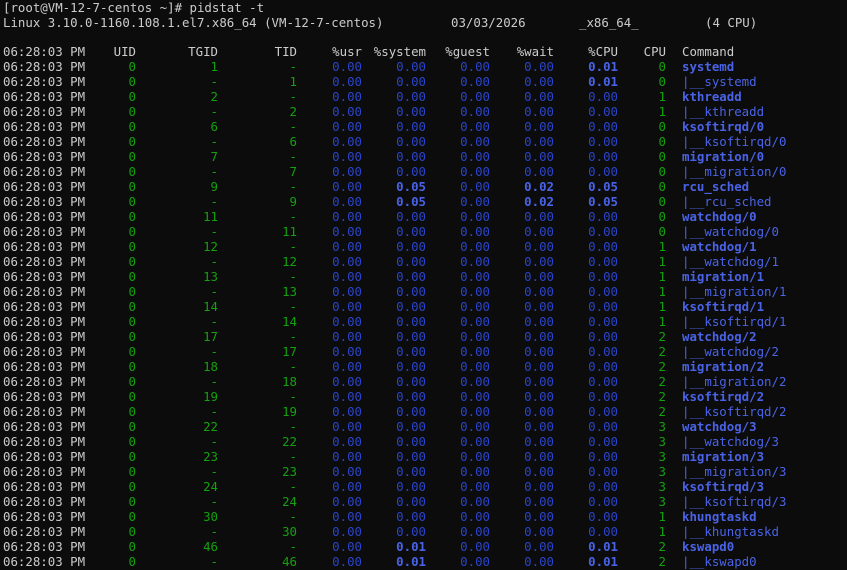 This screenshot has height=570, width=847. What do you see at coordinates (708, 51) in the screenshot?
I see `header-command: Command` at bounding box center [708, 51].